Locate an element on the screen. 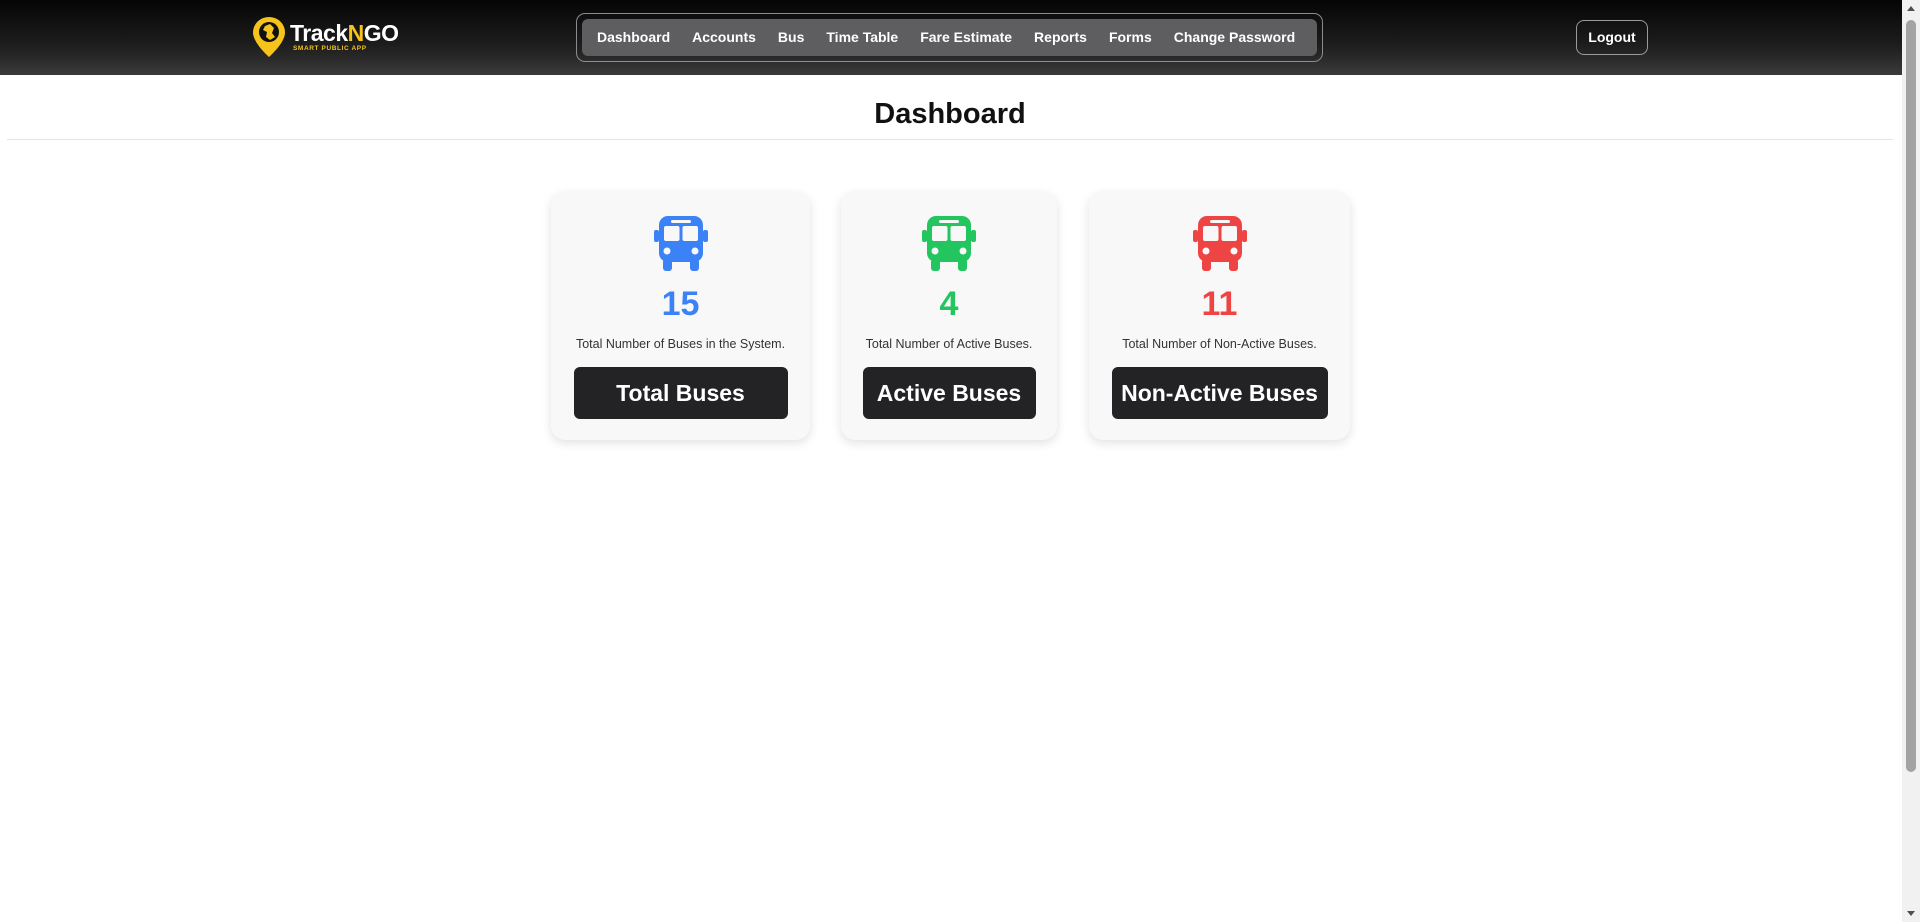  brand-tagline: SMART PUBLIC APP is located at coordinates (330, 48).